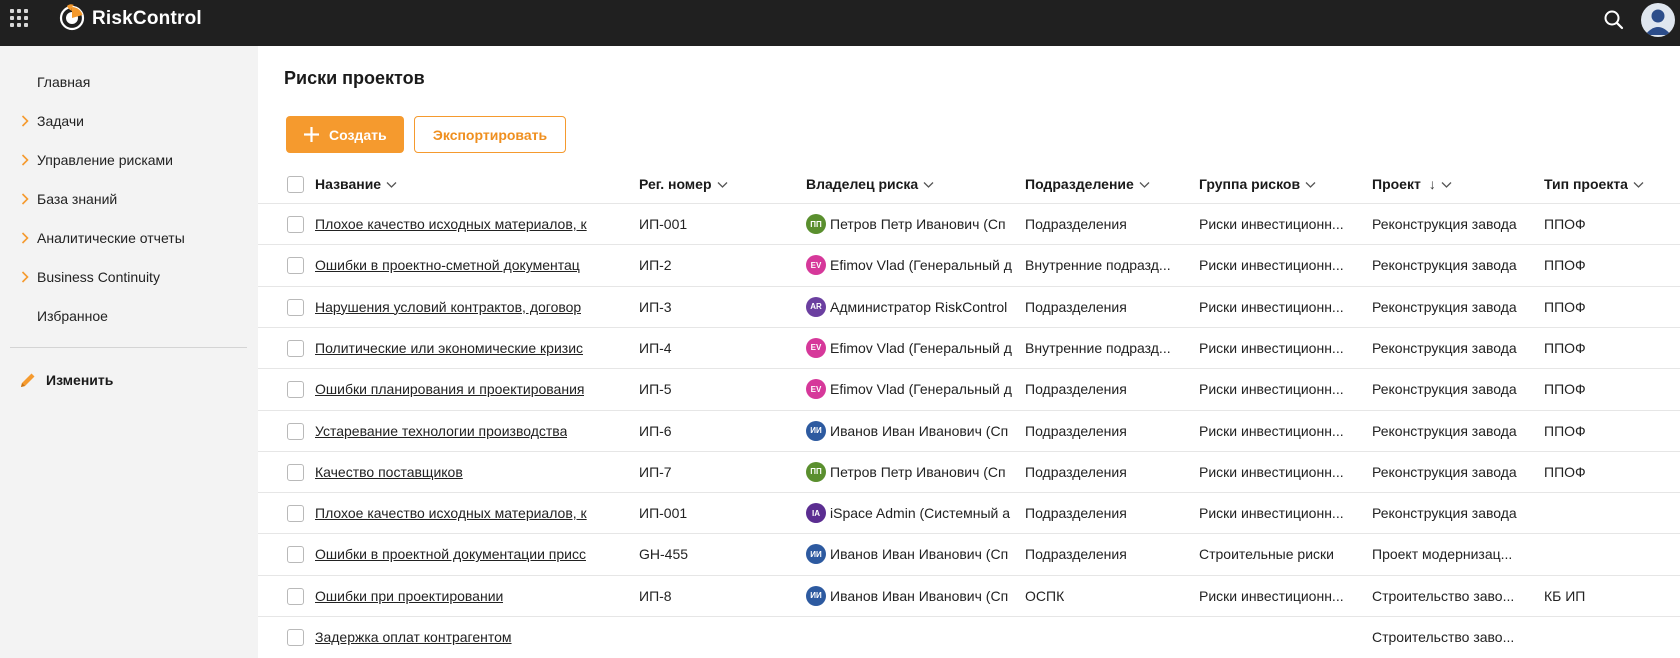  What do you see at coordinates (663, 224) in the screenshot?
I see `reg-number-cell: ИП-001` at bounding box center [663, 224].